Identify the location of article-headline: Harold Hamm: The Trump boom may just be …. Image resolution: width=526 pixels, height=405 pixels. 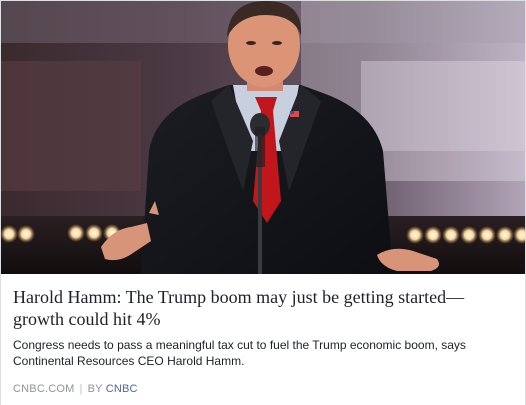
(263, 308).